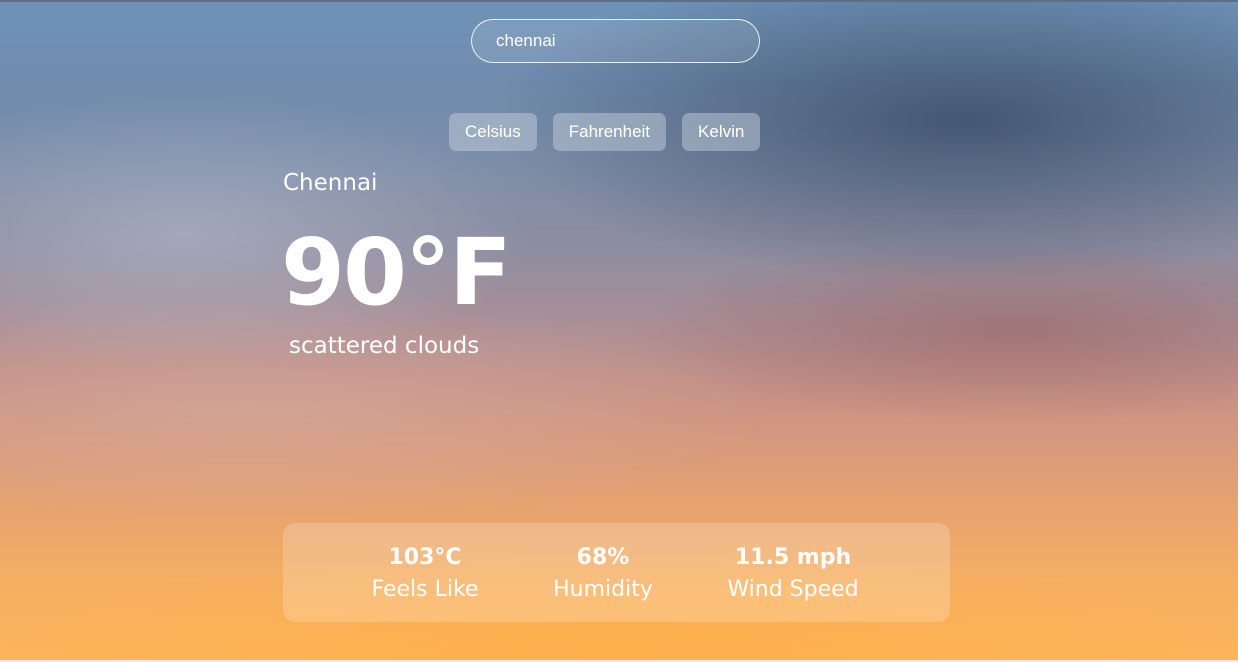 The height and width of the screenshot is (662, 1238). Describe the element at coordinates (425, 557) in the screenshot. I see `feels-like-value: 103°C` at that location.